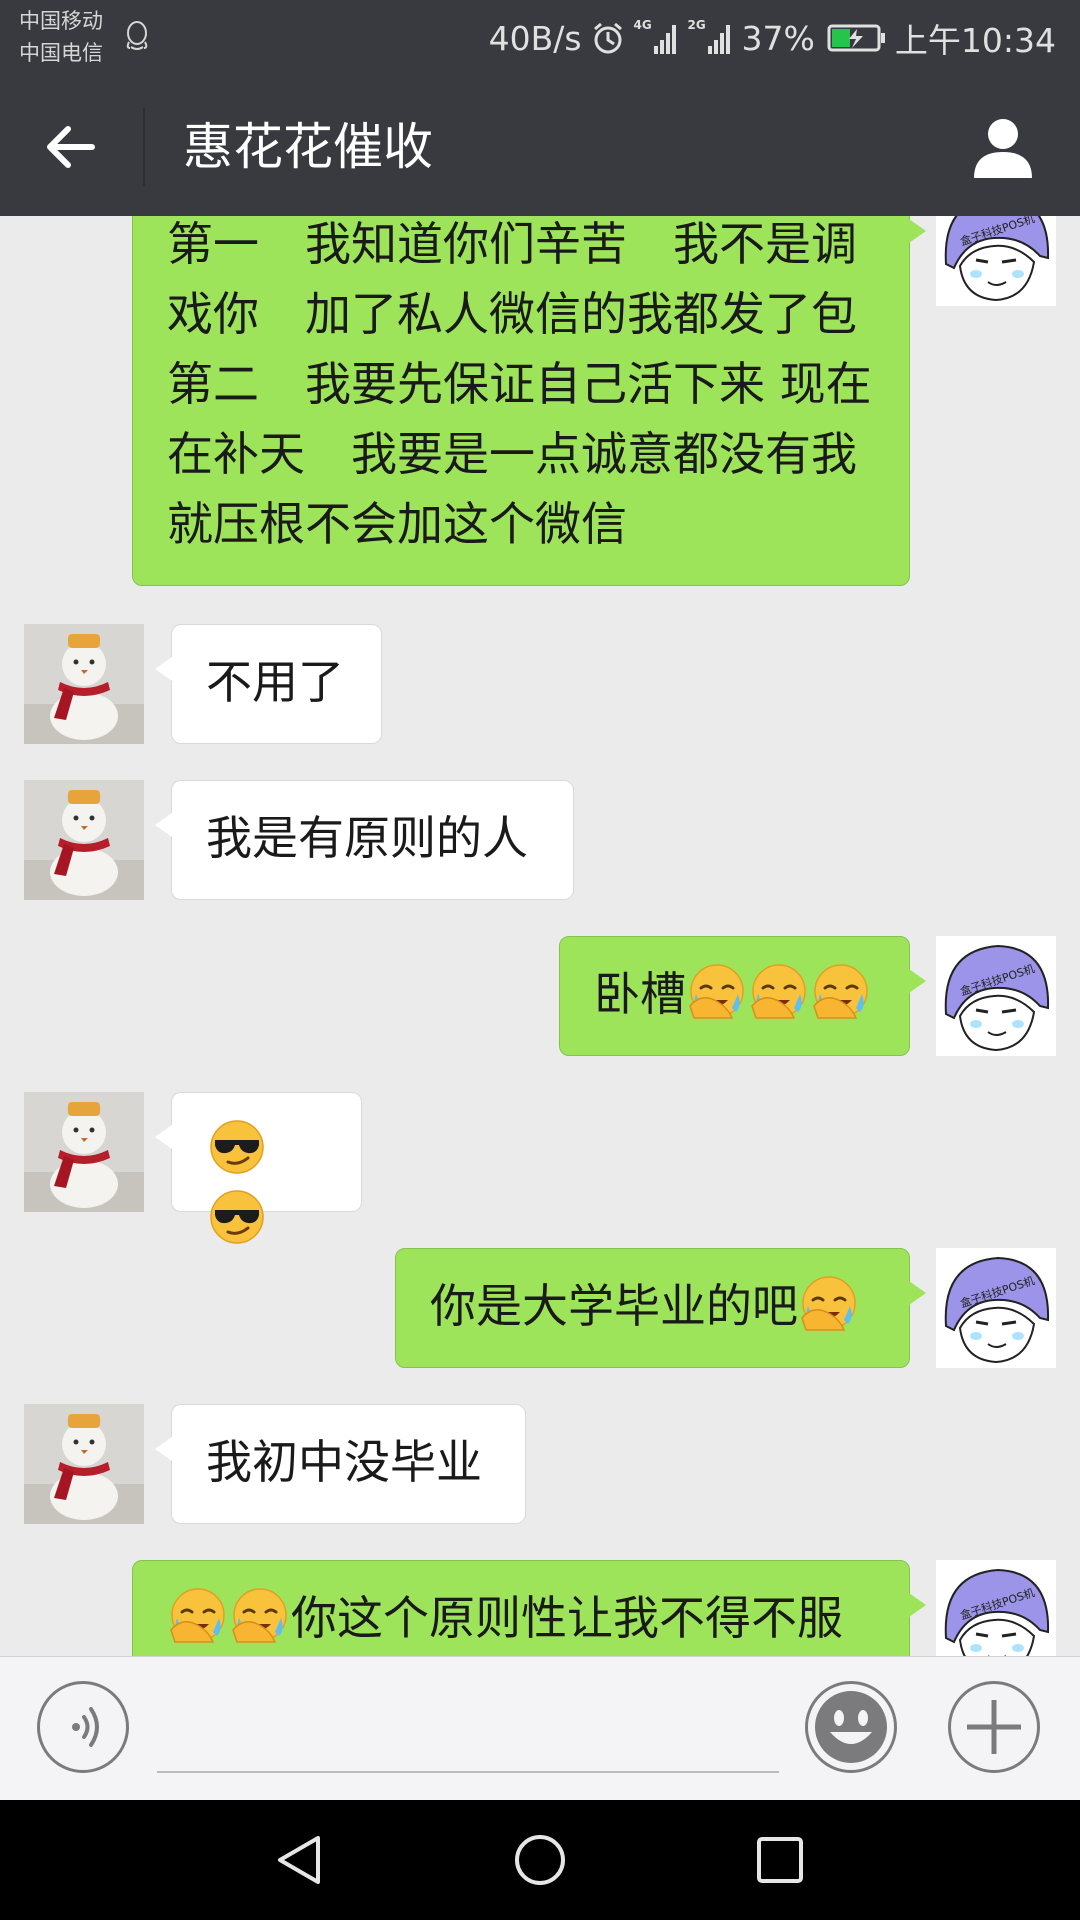 The image size is (1080, 1920). What do you see at coordinates (300, 1860) in the screenshot?
I see `back-triangle-icon` at bounding box center [300, 1860].